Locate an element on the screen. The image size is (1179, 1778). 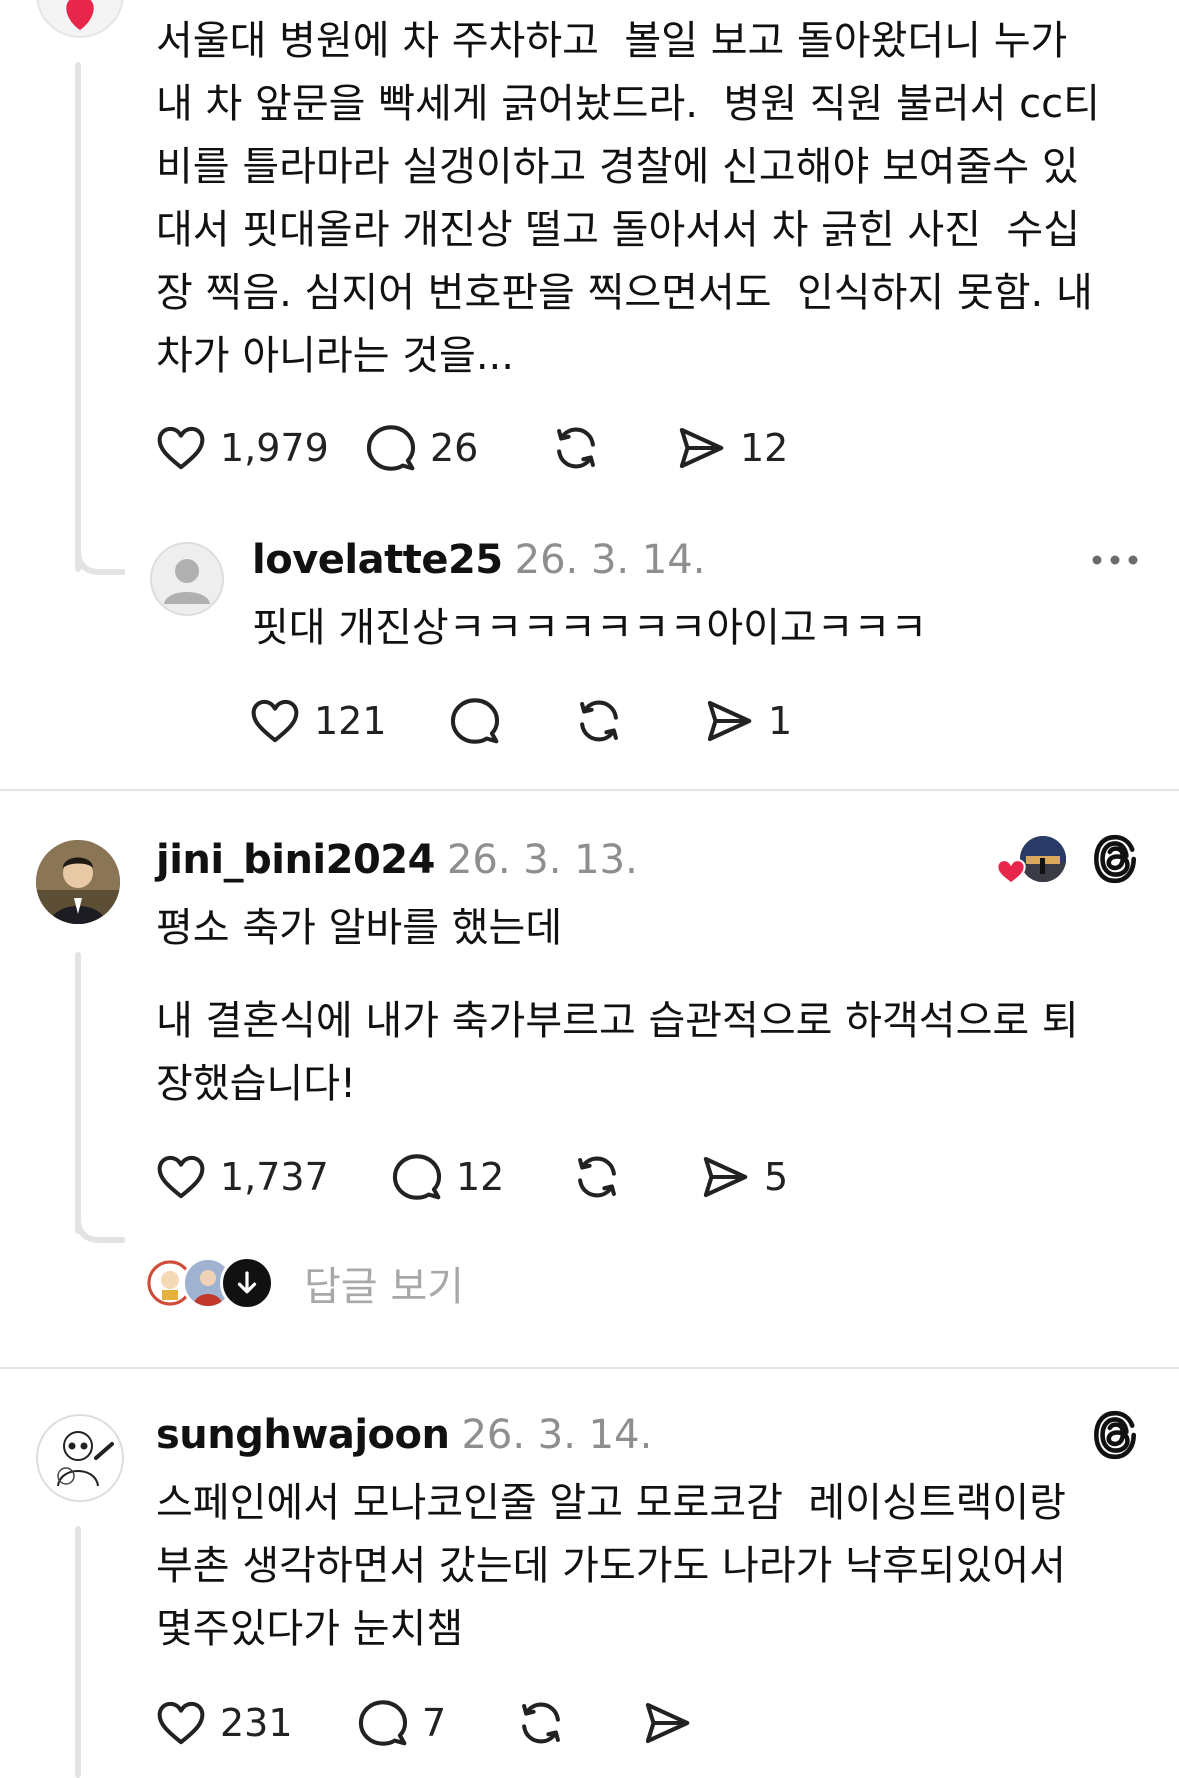
more-icon is located at coordinates (1115, 560).